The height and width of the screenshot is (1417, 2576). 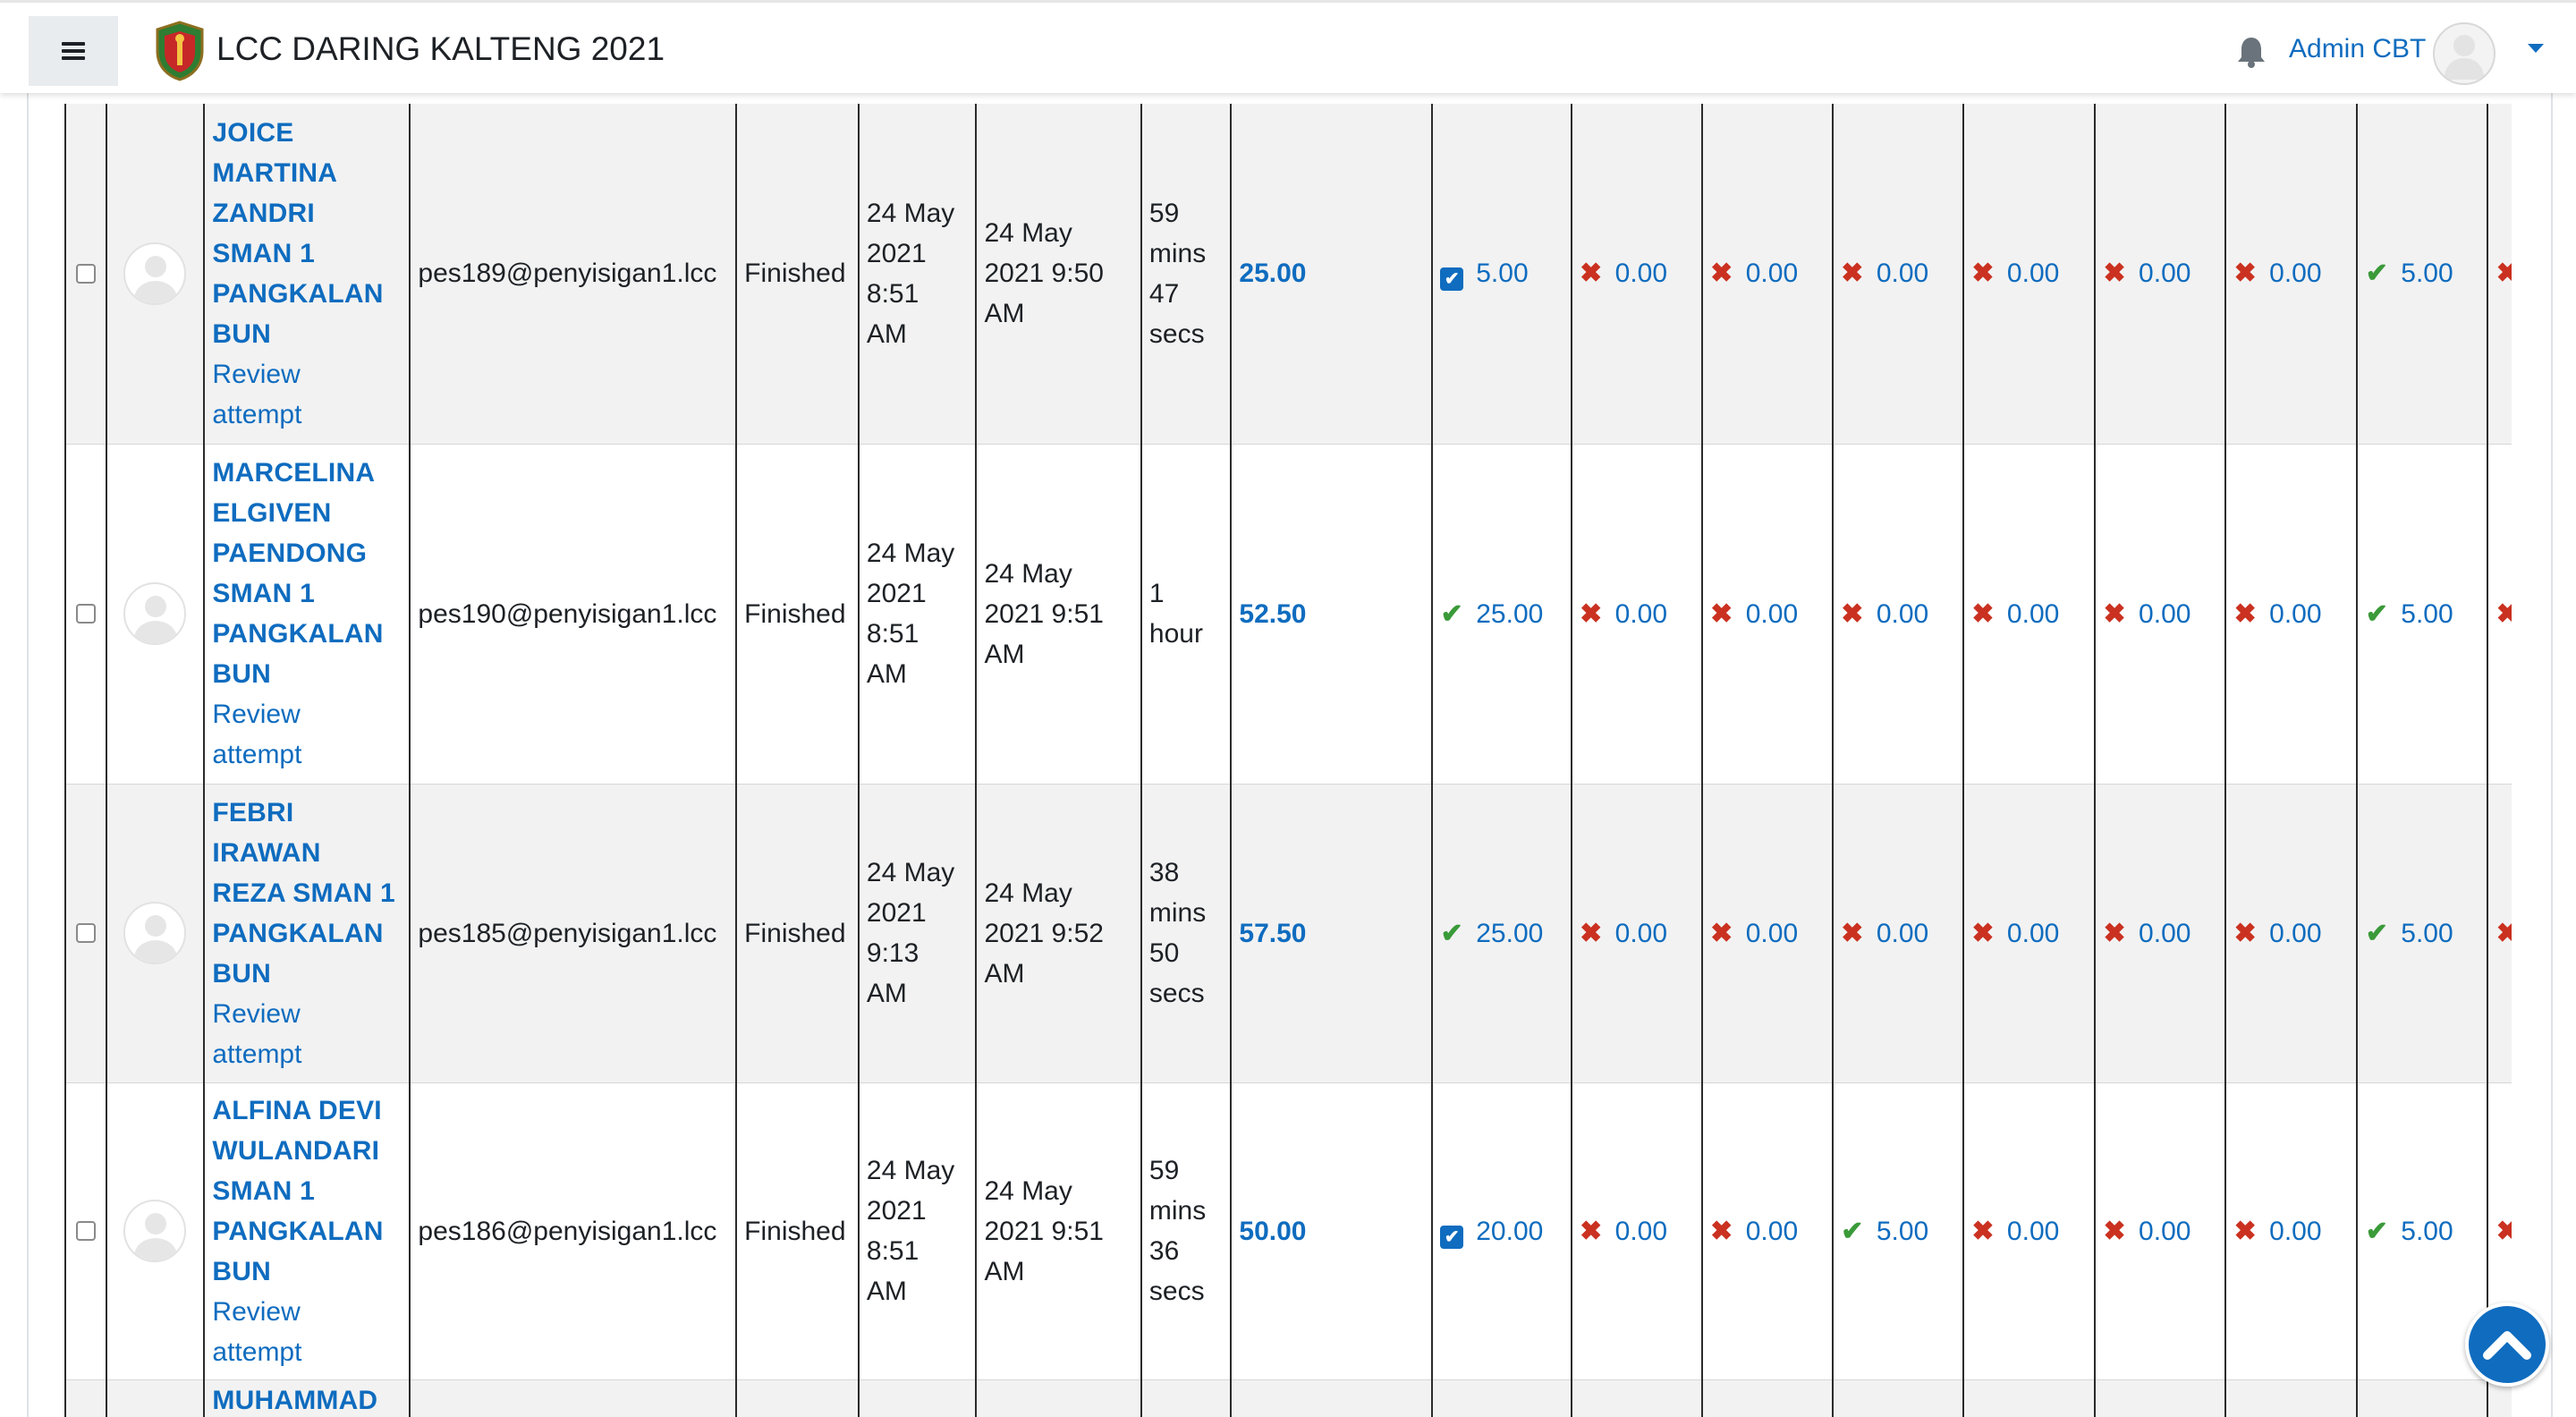 I want to click on participant-name-link: WULANDARI, so click(x=307, y=1151).